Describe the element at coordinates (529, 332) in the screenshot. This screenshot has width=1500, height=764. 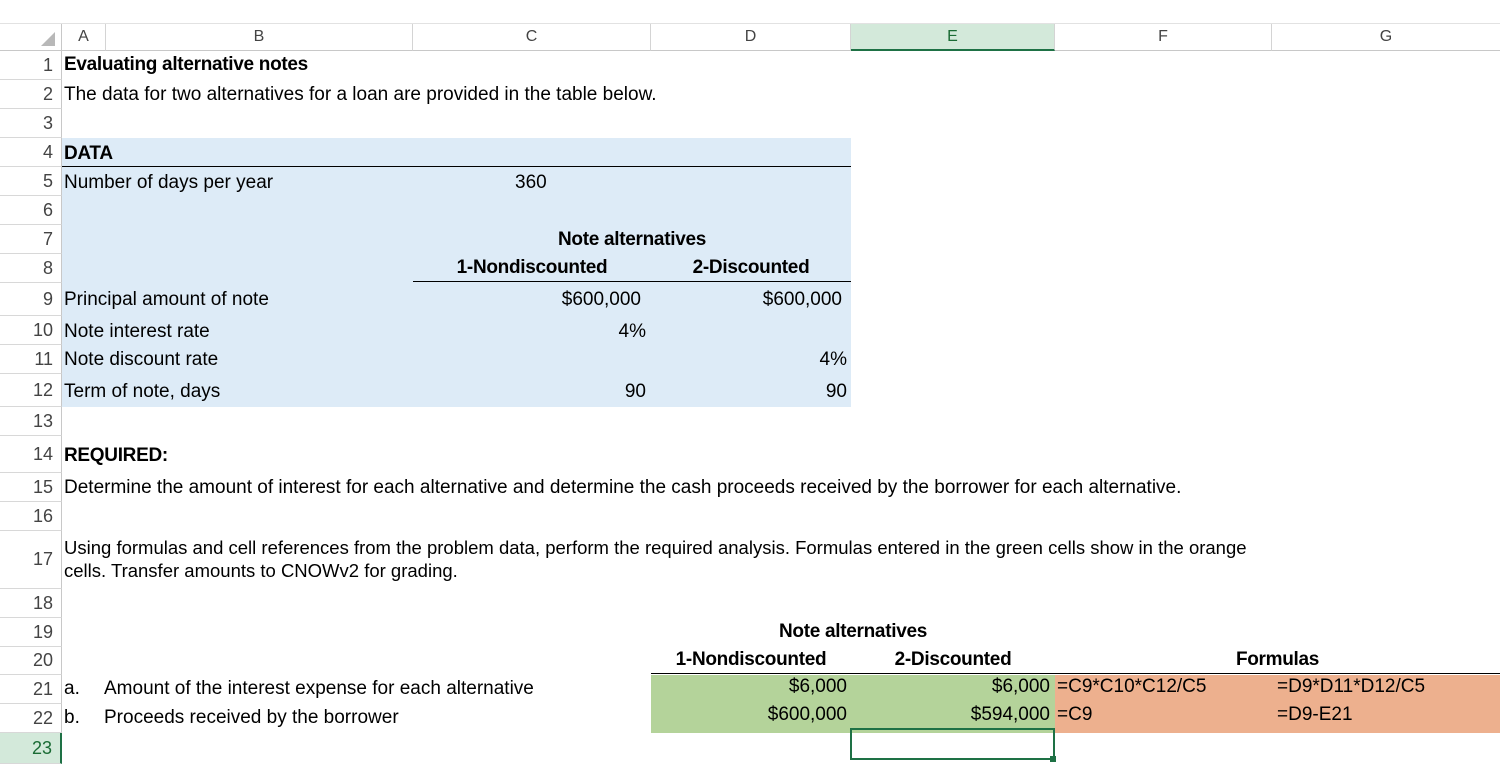
I see `interest-rate-alt1: 4%` at that location.